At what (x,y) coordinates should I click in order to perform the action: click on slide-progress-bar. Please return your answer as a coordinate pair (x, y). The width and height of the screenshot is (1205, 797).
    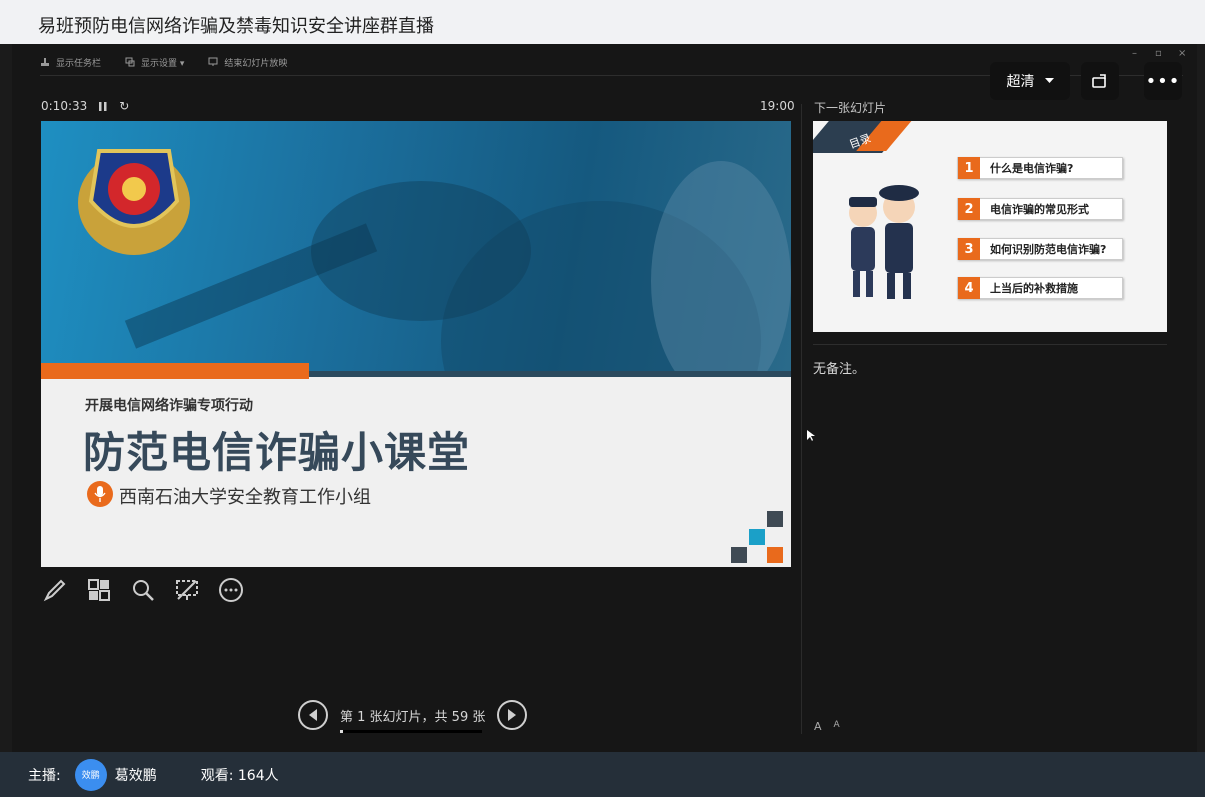
    Looking at the image, I should click on (411, 731).